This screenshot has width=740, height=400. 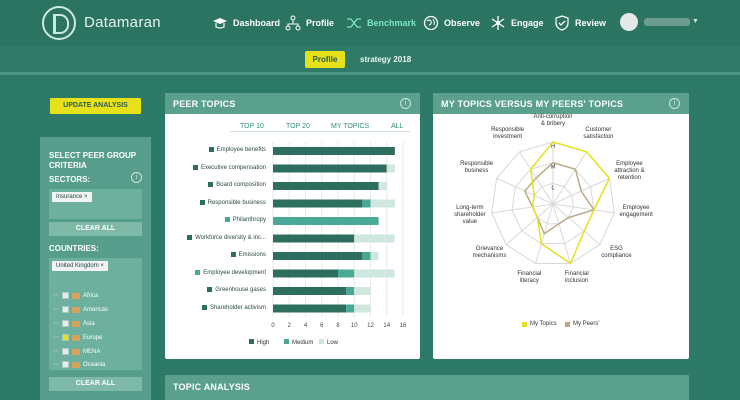 What do you see at coordinates (397, 126) in the screenshot?
I see `tab-all: ALL` at bounding box center [397, 126].